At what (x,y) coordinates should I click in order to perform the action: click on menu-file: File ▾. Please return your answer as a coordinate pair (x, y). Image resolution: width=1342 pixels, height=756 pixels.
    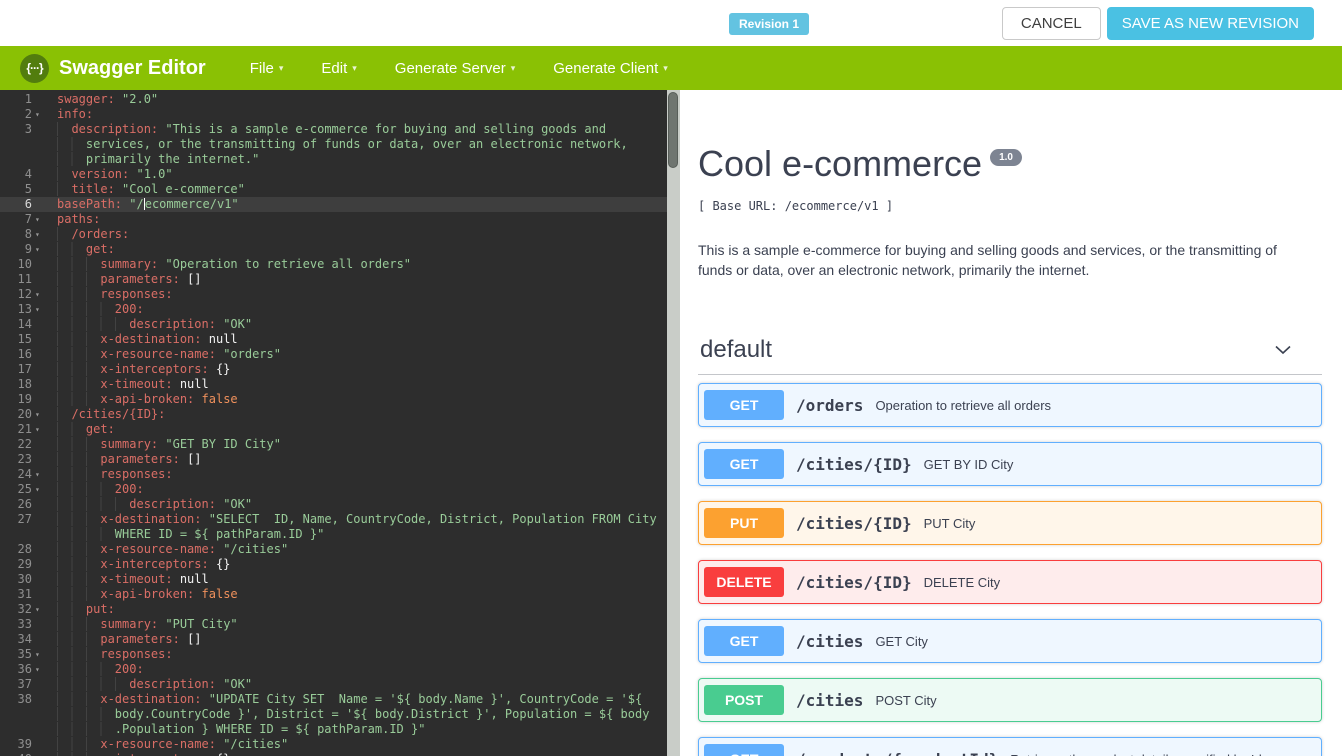
    Looking at the image, I should click on (267, 68).